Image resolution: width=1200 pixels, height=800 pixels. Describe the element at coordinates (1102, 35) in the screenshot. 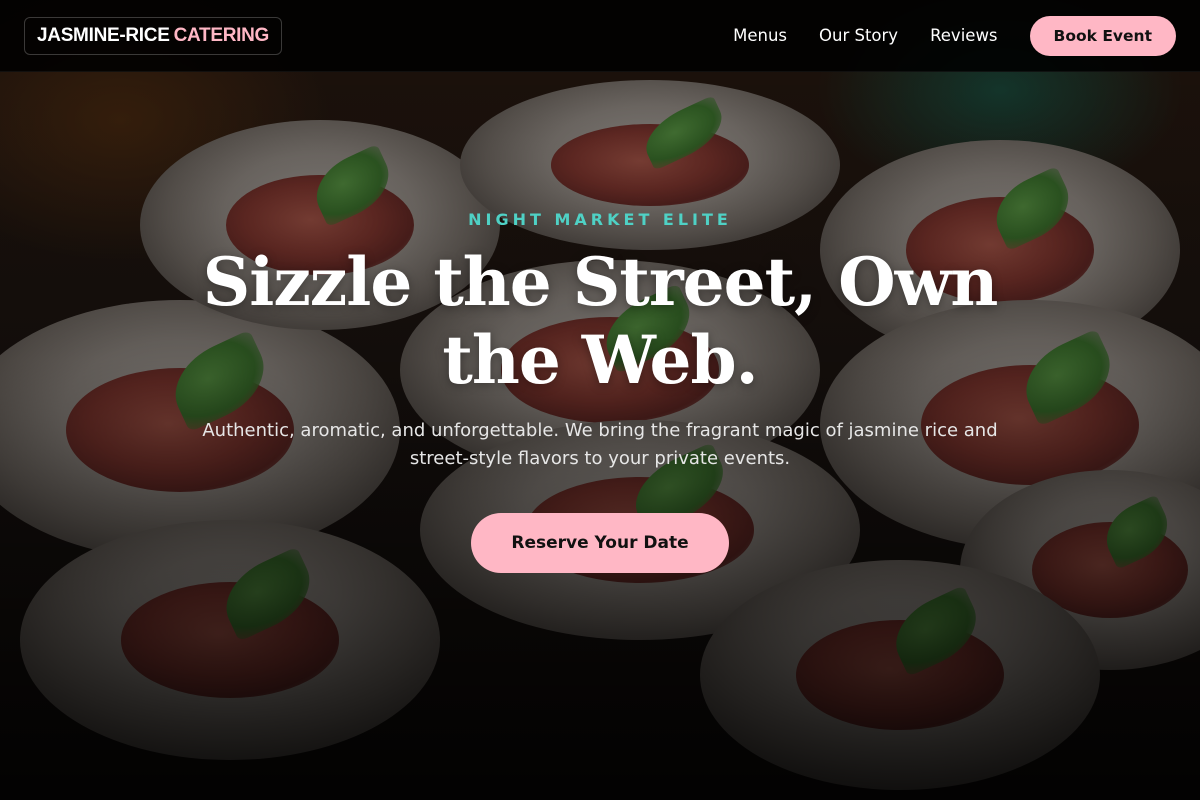

I see `book-event-button: Book Event` at that location.